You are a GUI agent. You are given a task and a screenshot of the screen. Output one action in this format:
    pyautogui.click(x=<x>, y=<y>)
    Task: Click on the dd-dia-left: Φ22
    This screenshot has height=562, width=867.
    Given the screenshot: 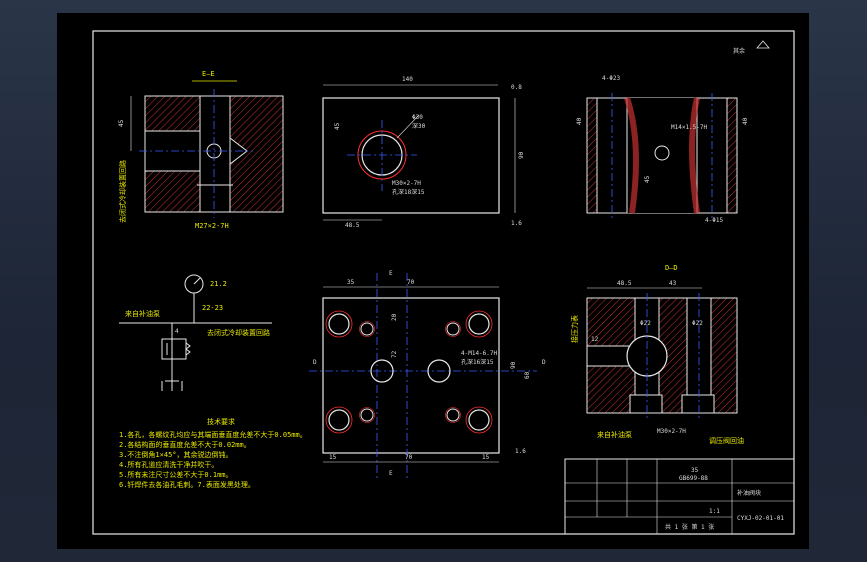 What is the action you would take?
    pyautogui.click(x=645, y=323)
    